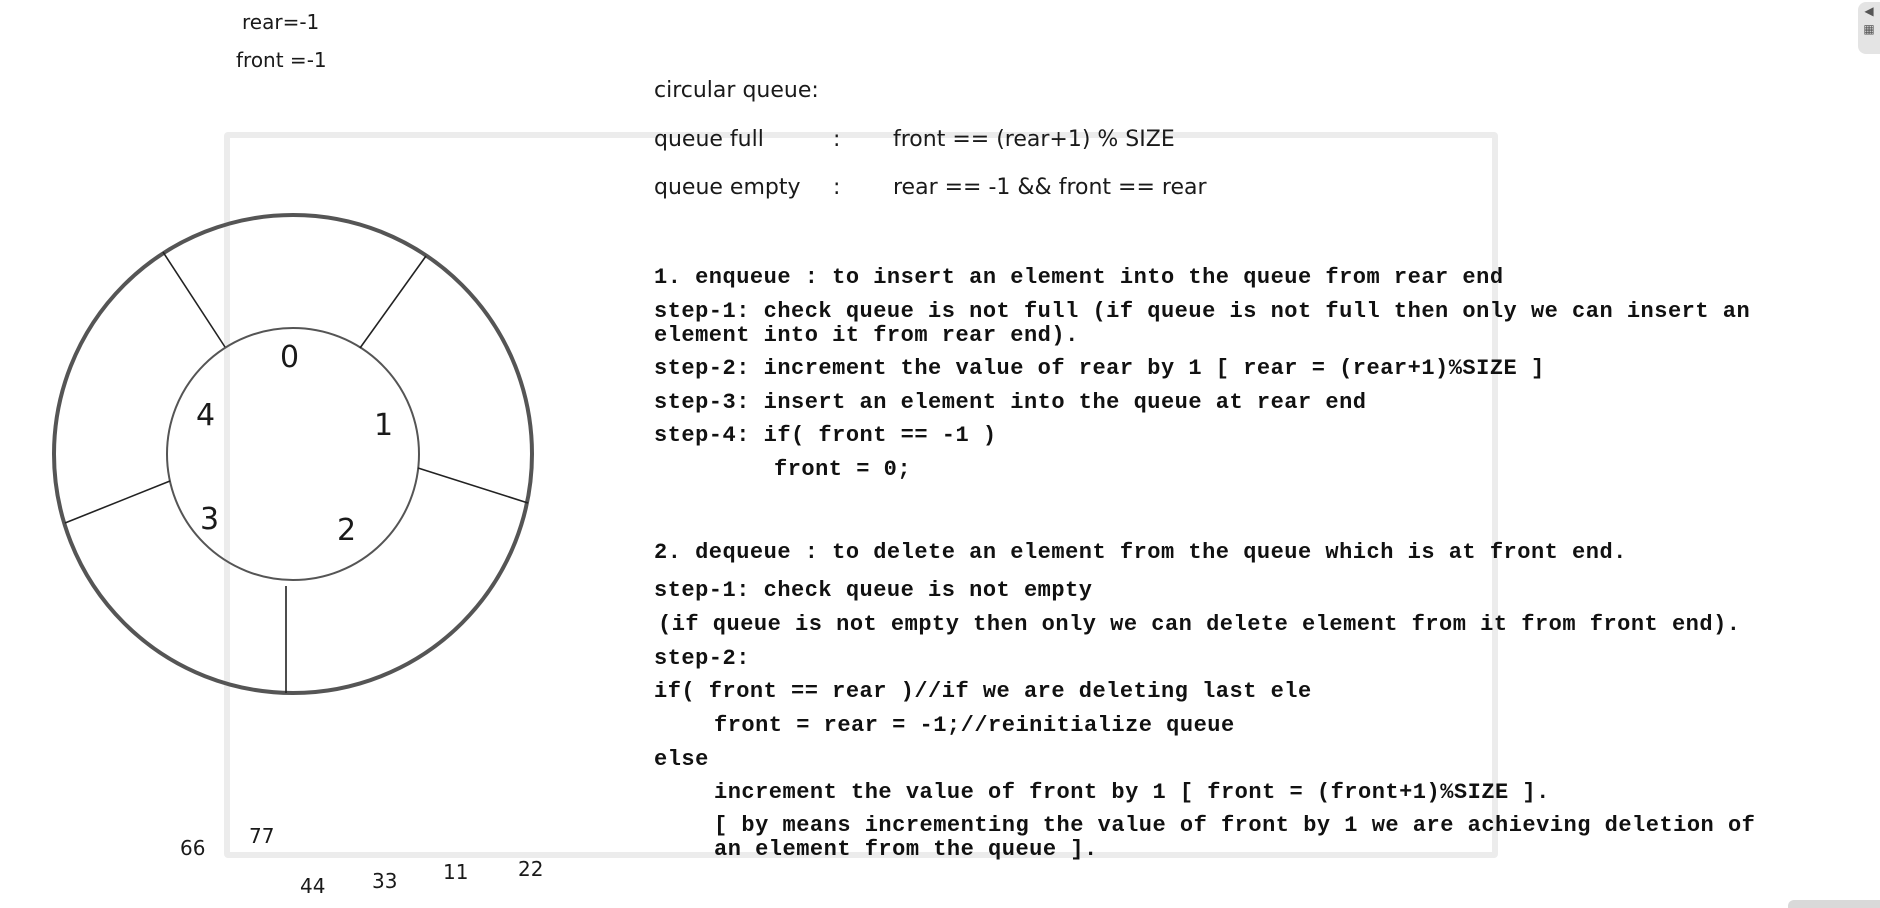 The width and height of the screenshot is (1880, 908). Describe the element at coordinates (736, 90) in the screenshot. I see `notes-title: circular queue:` at that location.